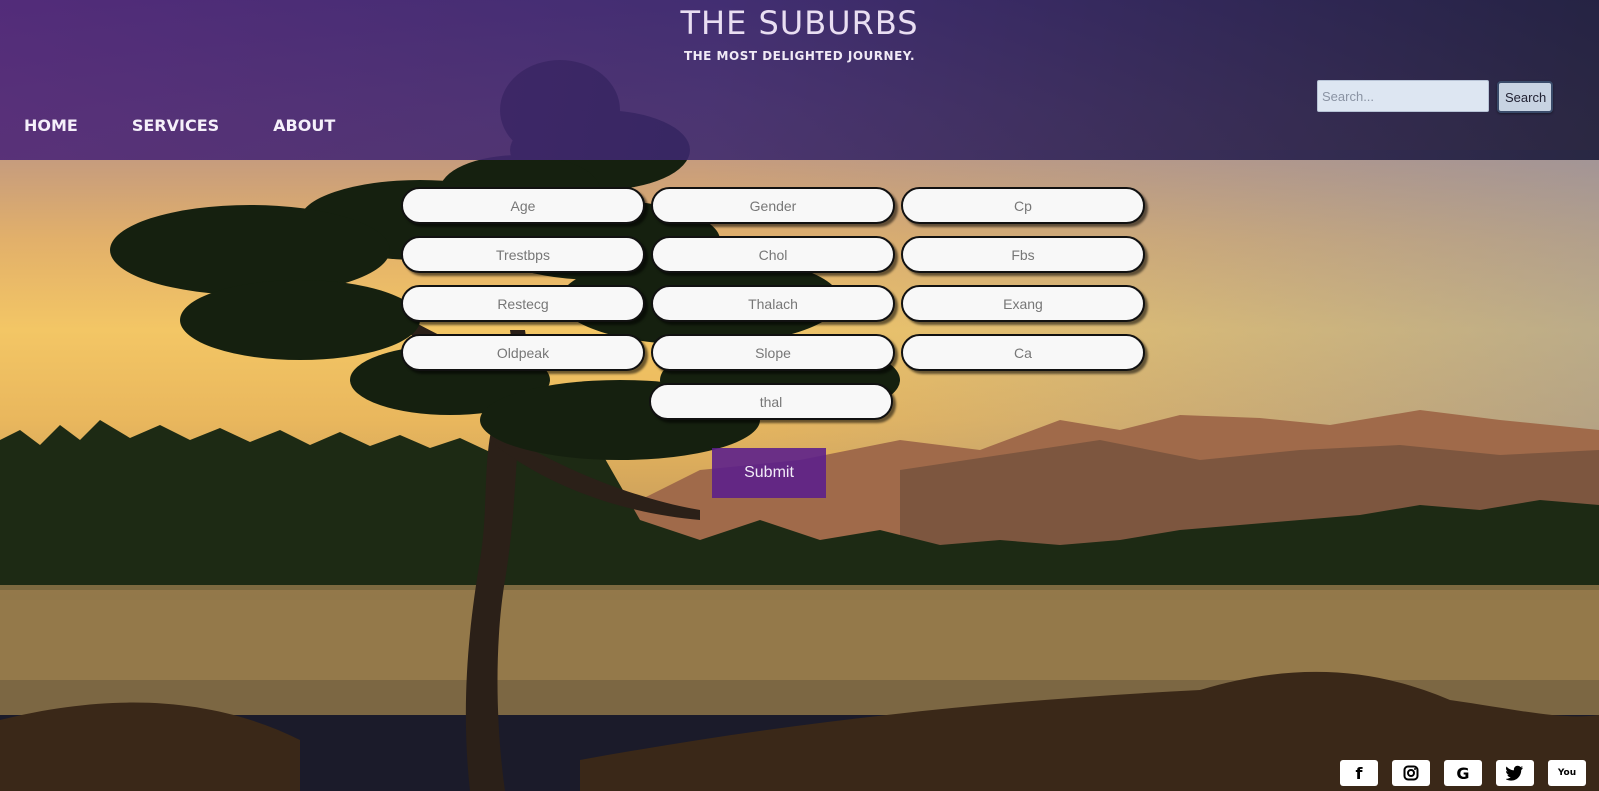  I want to click on gender-field, so click(773, 205).